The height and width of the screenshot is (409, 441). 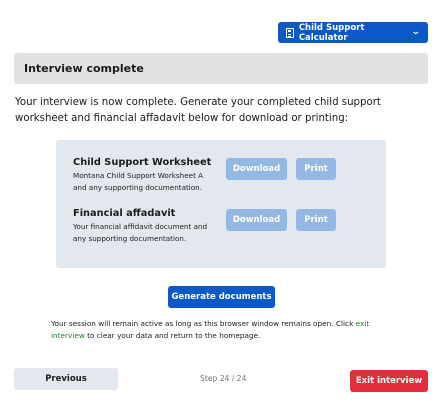 What do you see at coordinates (416, 32) in the screenshot?
I see `chevron-down-icon: ⌄` at bounding box center [416, 32].